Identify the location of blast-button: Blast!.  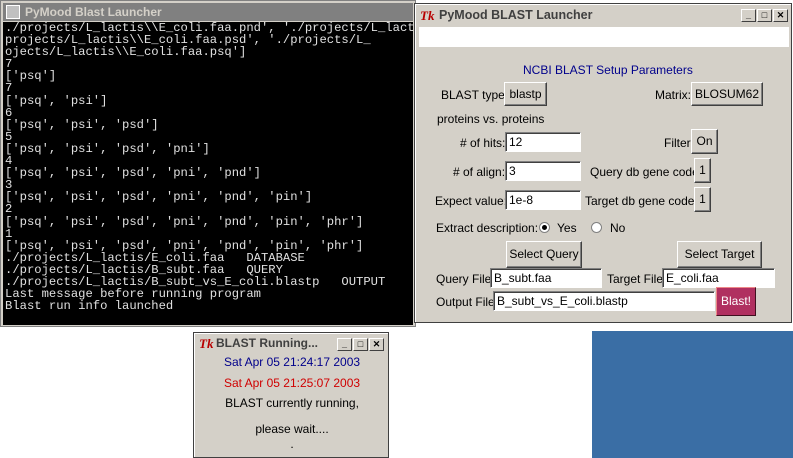
(736, 301).